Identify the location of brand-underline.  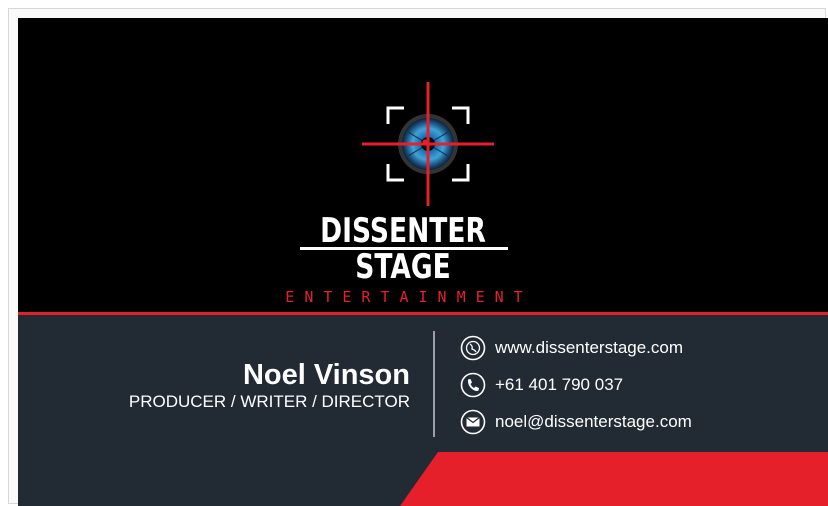
(404, 248).